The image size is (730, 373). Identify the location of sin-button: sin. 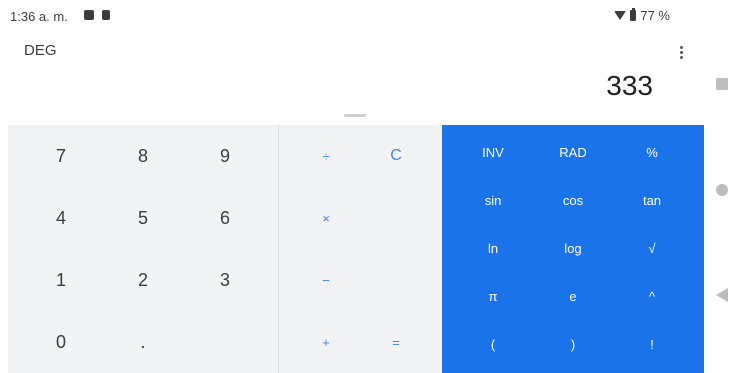
(493, 200).